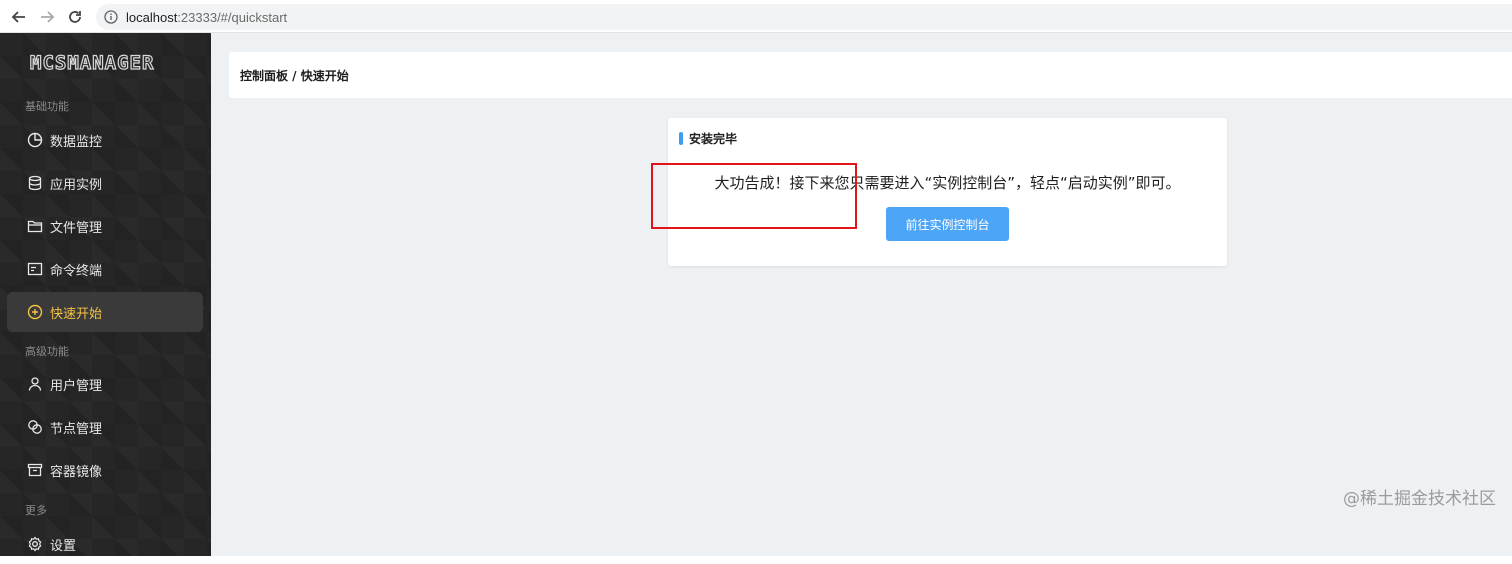 The height and width of the screenshot is (564, 1512). Describe the element at coordinates (105, 312) in the screenshot. I see `sidebar-item-quickstart: 快速开始` at that location.